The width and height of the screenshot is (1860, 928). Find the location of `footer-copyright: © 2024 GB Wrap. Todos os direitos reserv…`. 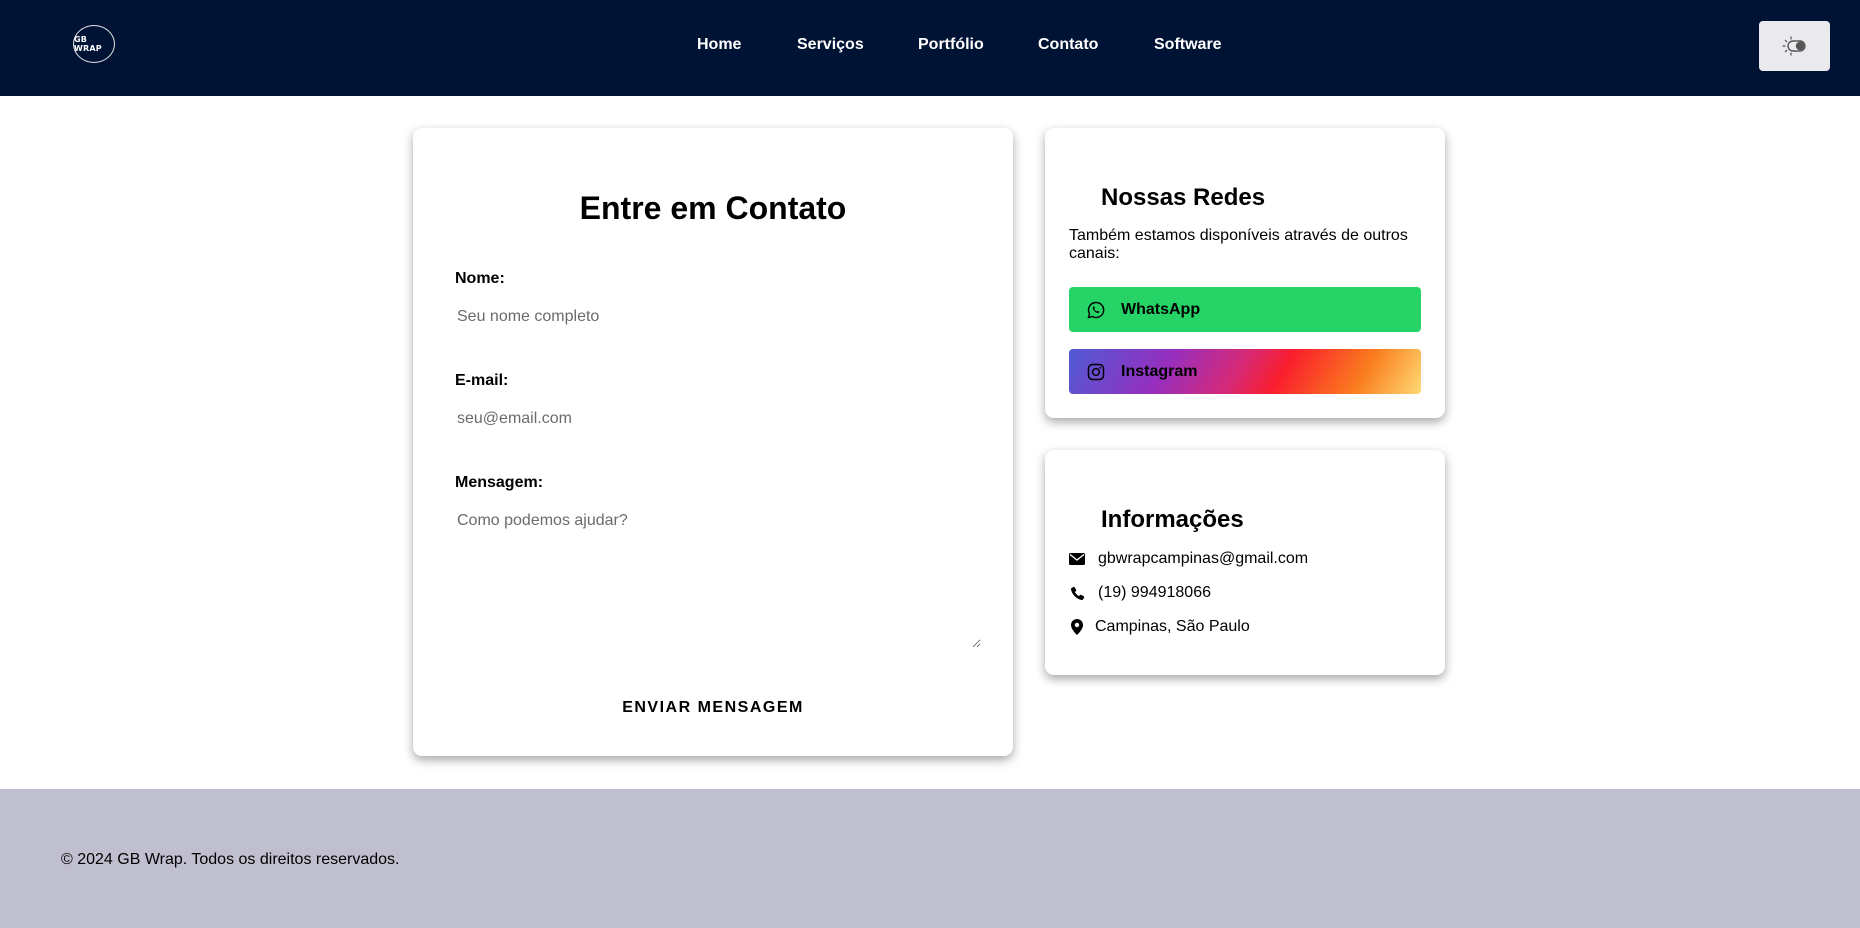

footer-copyright: © 2024 GB Wrap. Todos os direitos reserv… is located at coordinates (230, 859).